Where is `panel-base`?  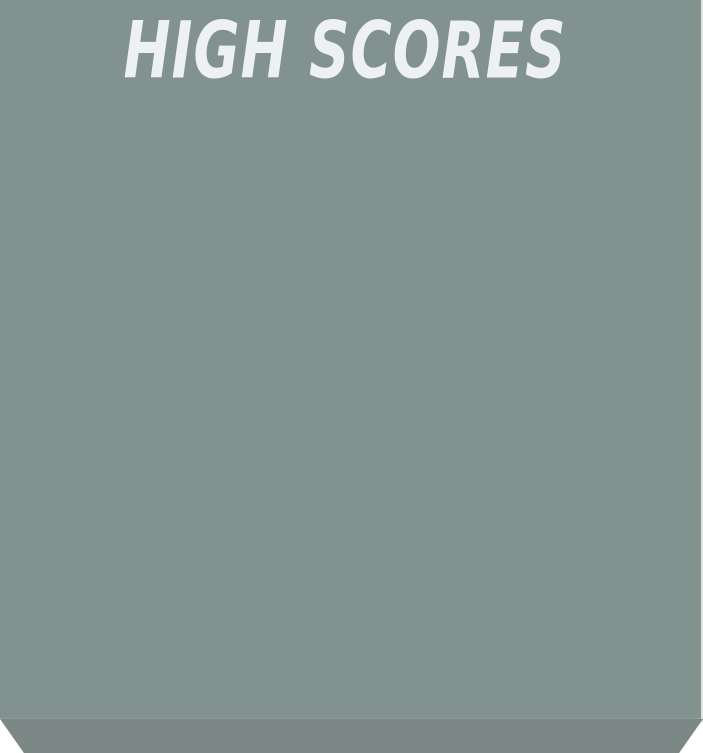
panel-base is located at coordinates (351, 736).